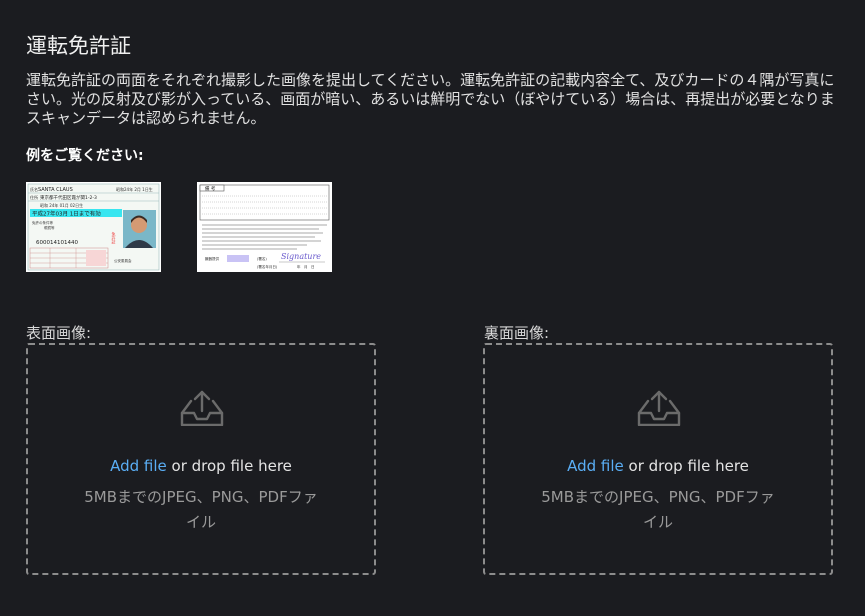  Describe the element at coordinates (264, 227) in the screenshot. I see `example-license-back-image: 備 考 臓器提供 (署名) Signature (署名年月日) 年 月 日` at that location.